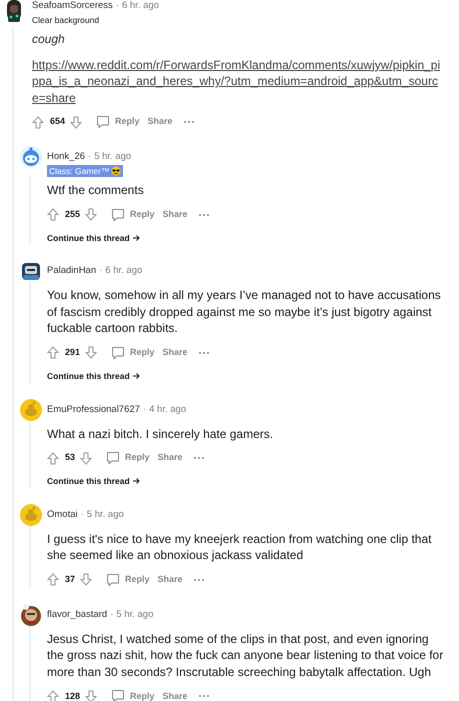 The image size is (459, 701). I want to click on comment-text: Jesus Christ, I watched some of the clips in that post, and even ignoring the gross nazi shit, how the fuck can anyone bear listening to that voice for more than 30 seconds? Inscrutable screeching babytalk affectation. Ugh, so click(245, 655).